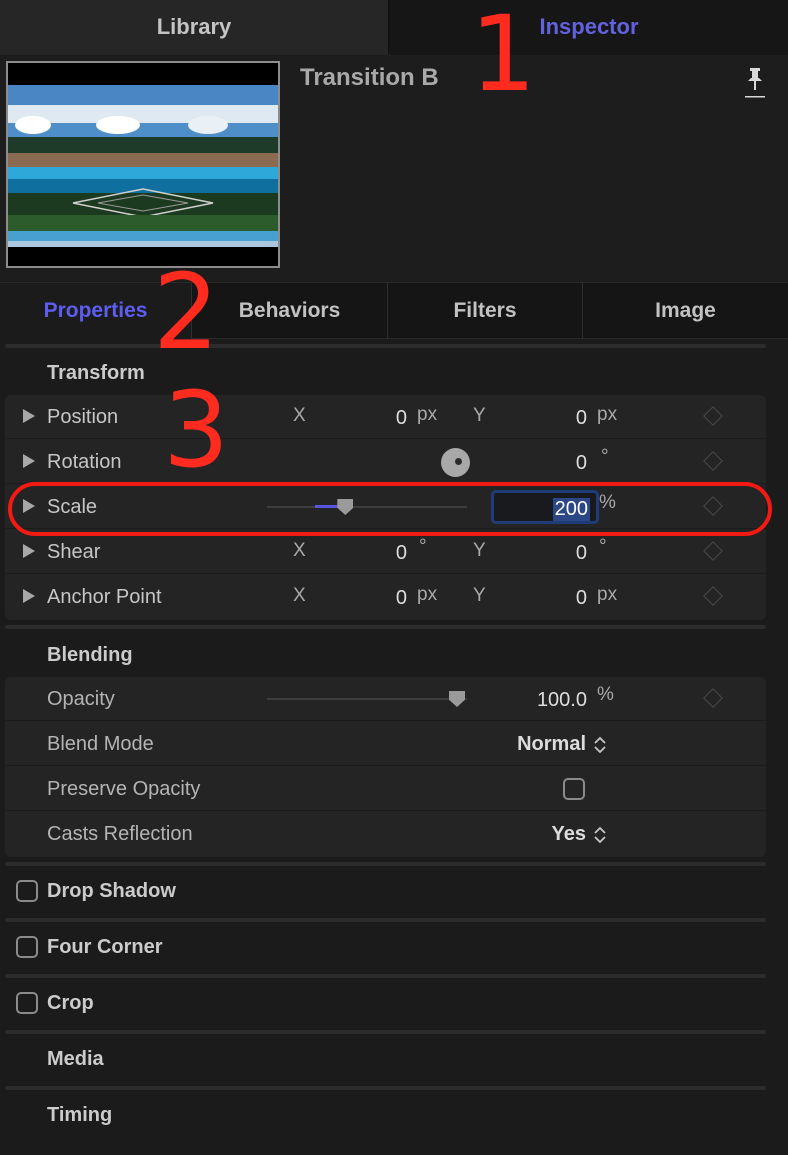  Describe the element at coordinates (186, 312) in the screenshot. I see `annotation-number-2: 2` at that location.